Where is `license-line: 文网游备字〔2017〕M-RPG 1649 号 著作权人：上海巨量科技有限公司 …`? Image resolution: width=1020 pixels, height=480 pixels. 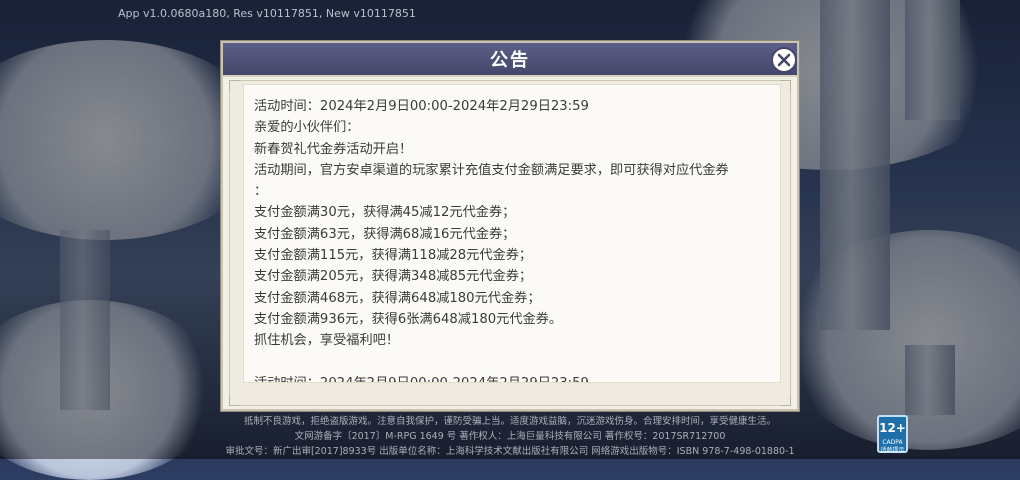 license-line: 文网游备字〔2017〕M-RPG 1649 号 著作权人：上海巨量科技有限公司 … is located at coordinates (510, 436).